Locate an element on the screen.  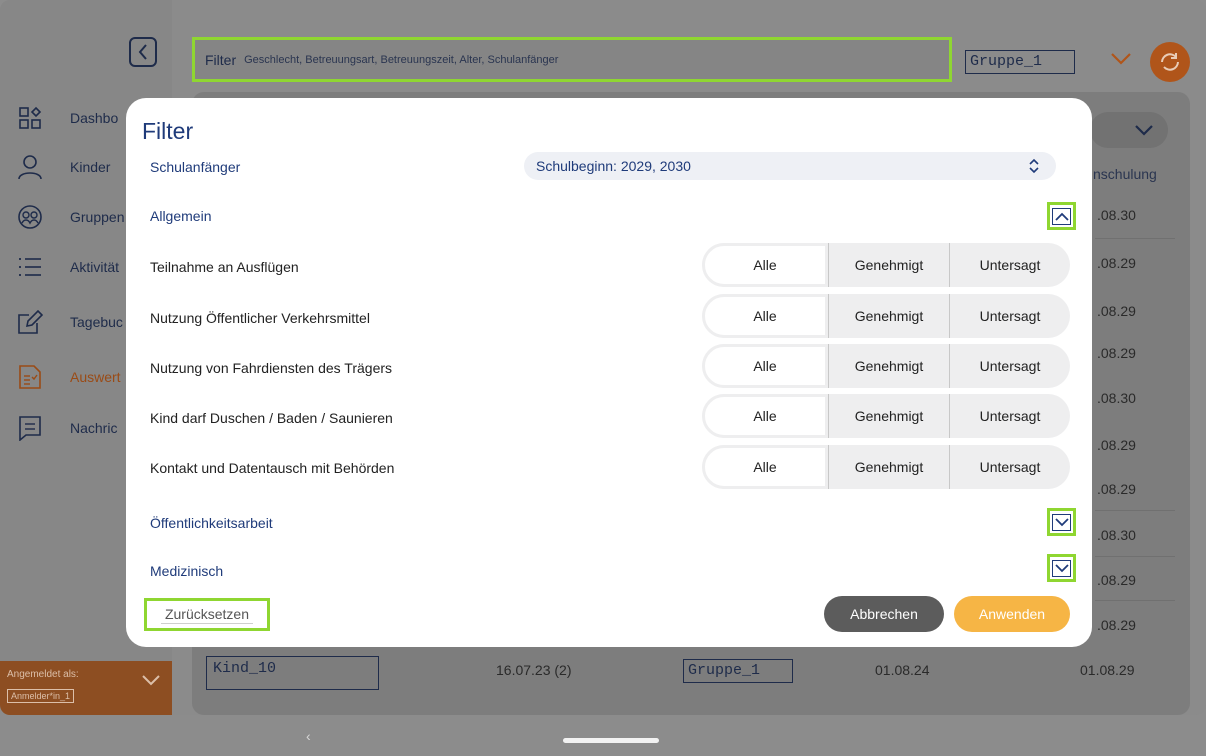
sort-dropdown is located at coordinates (1129, 130).